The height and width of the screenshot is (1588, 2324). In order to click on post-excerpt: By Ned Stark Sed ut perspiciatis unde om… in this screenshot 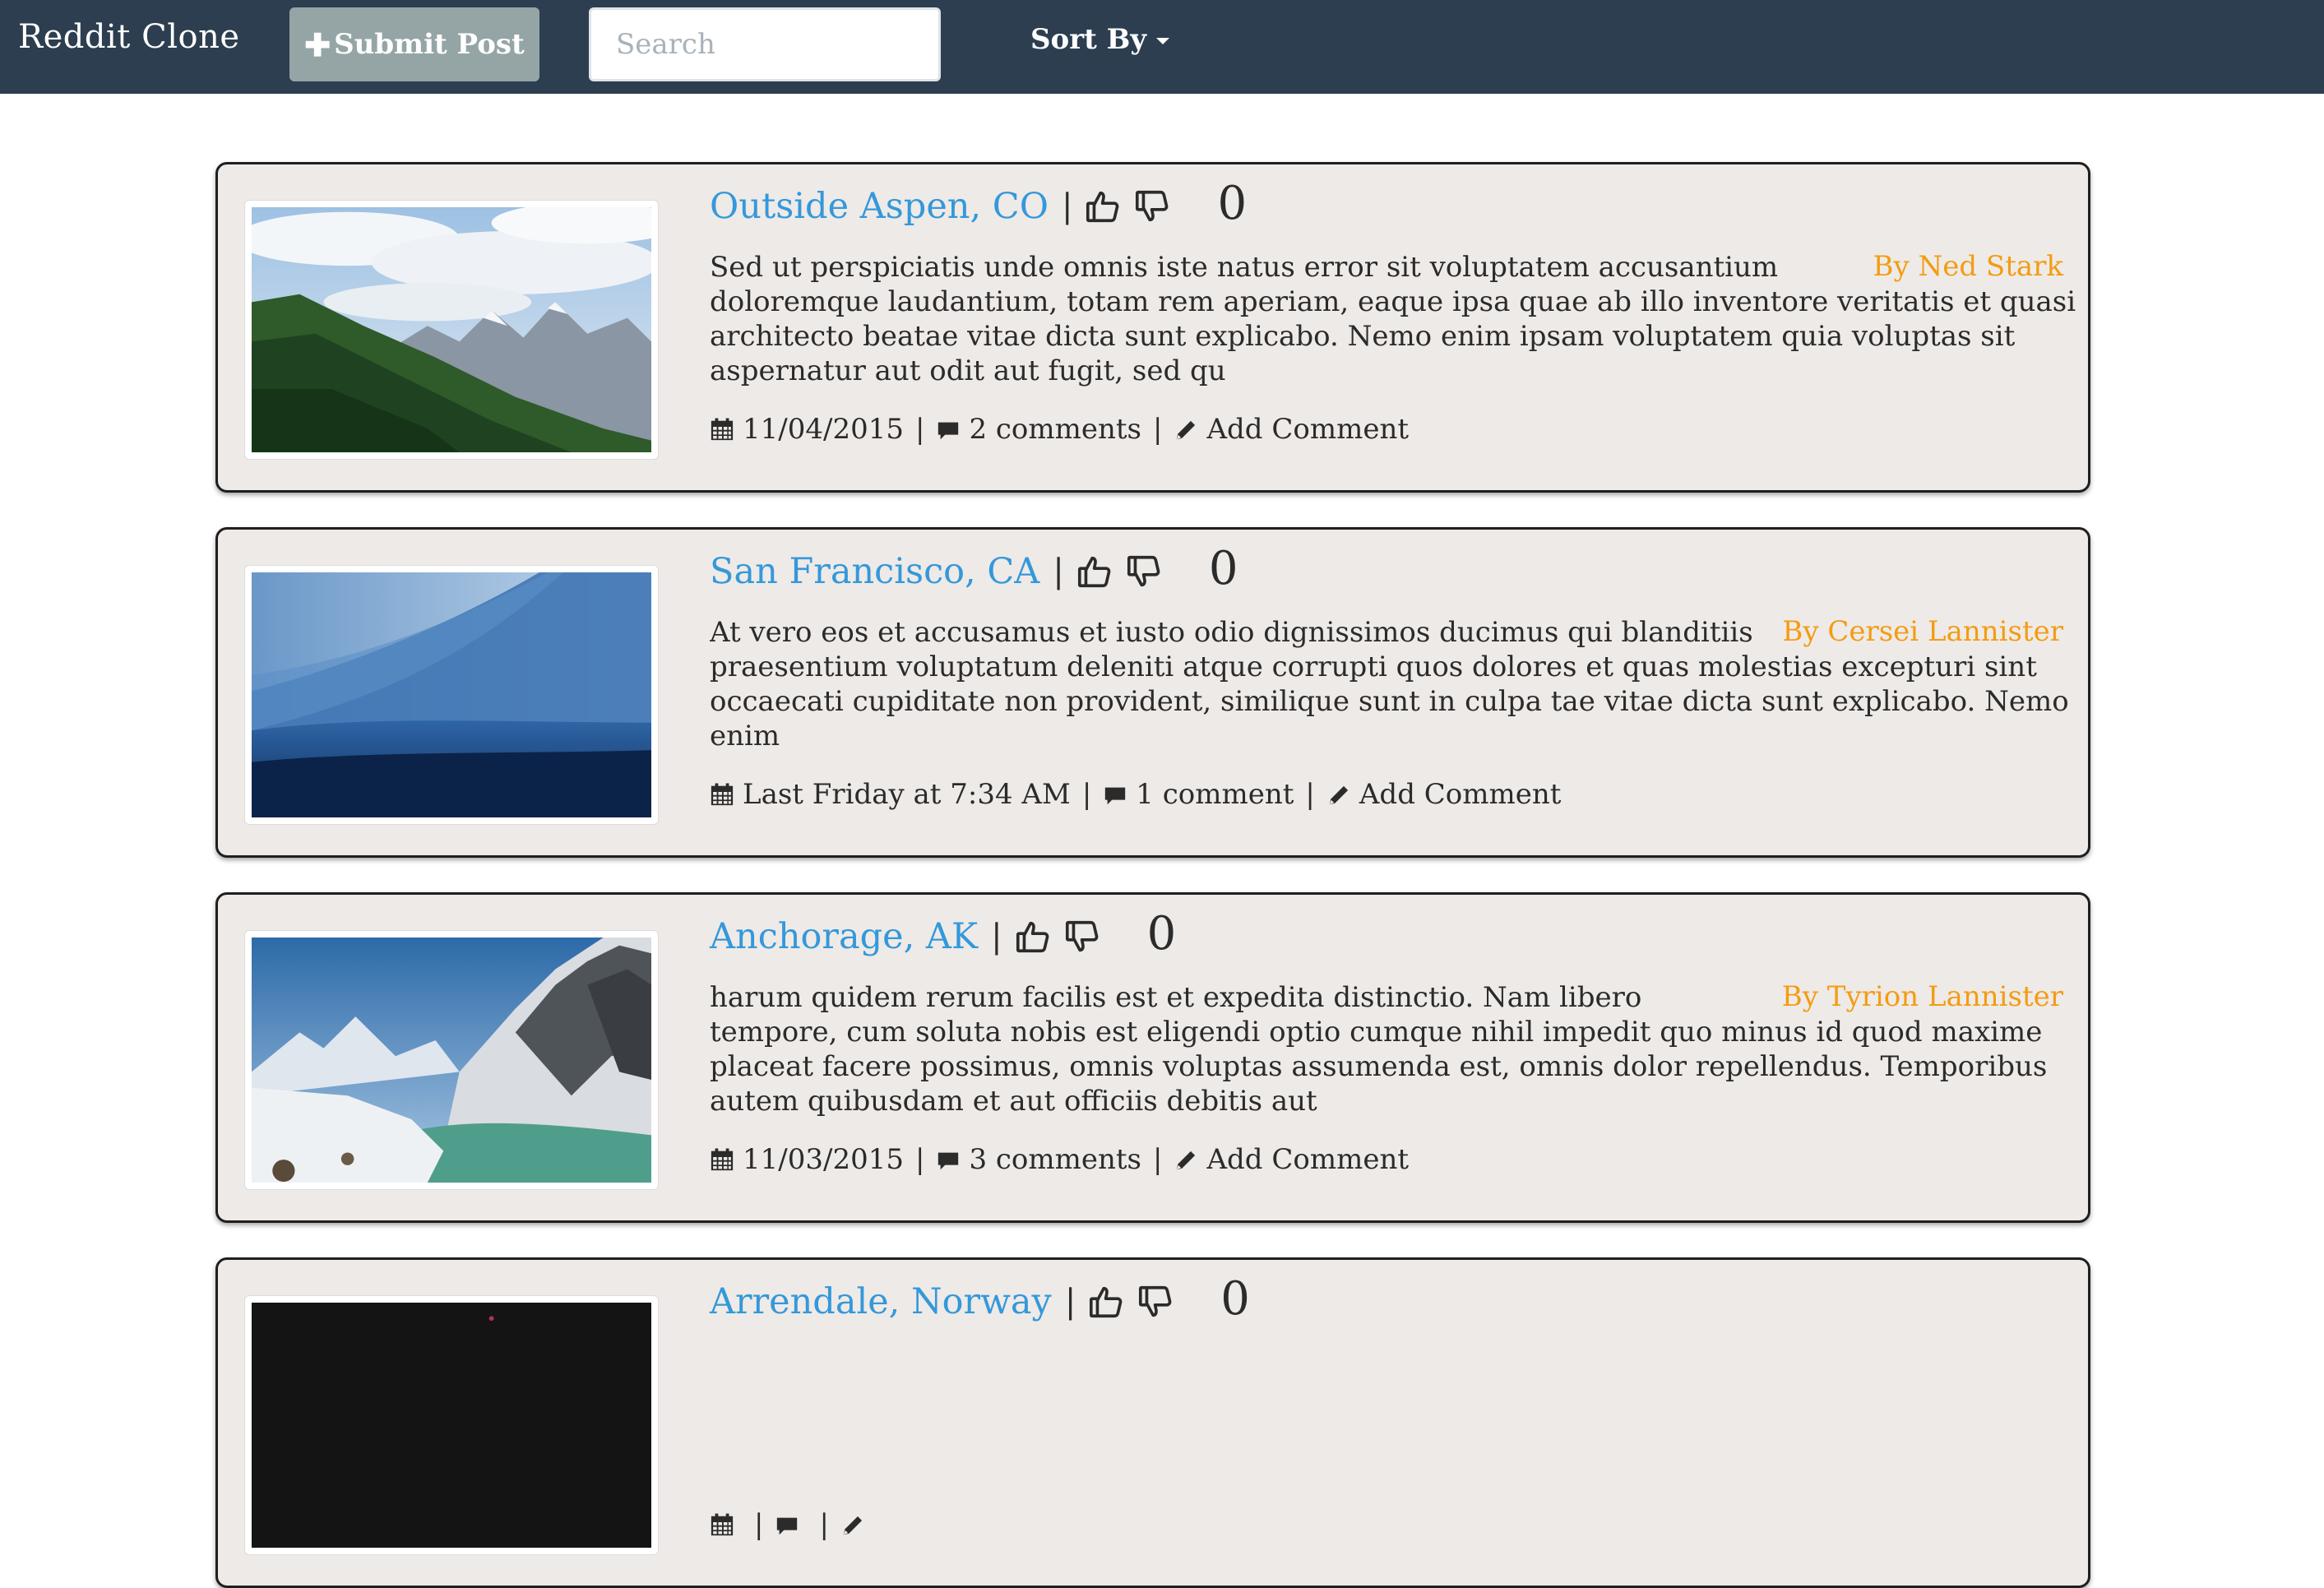, I will do `click(1393, 319)`.